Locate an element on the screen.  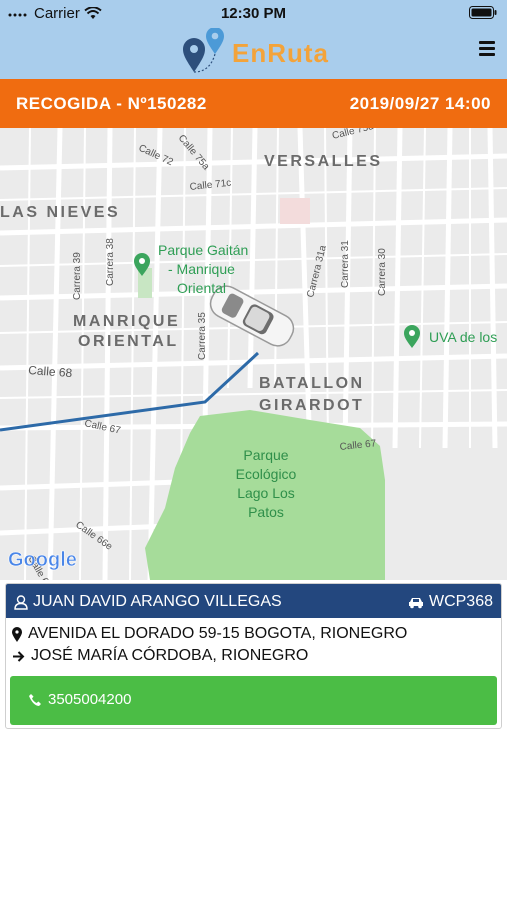
arrow-right-icon is located at coordinates (19, 656).